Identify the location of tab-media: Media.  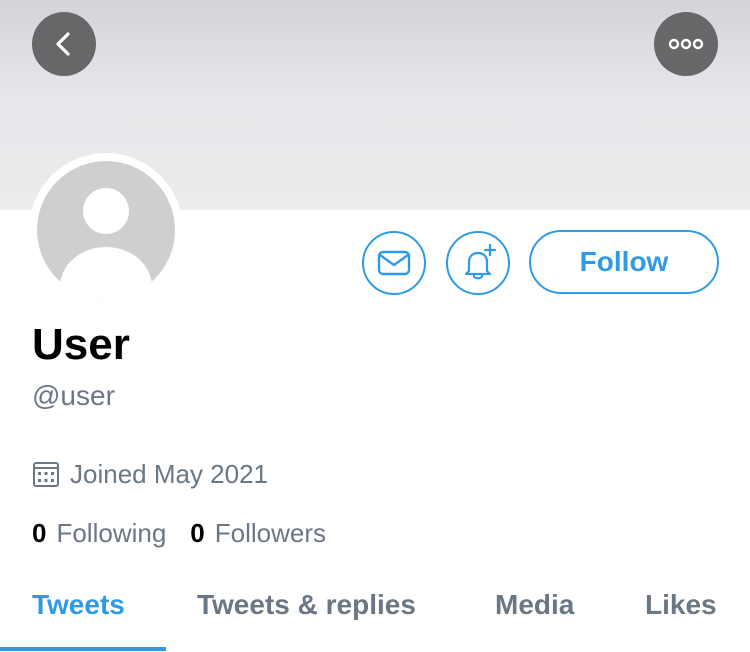
(534, 605).